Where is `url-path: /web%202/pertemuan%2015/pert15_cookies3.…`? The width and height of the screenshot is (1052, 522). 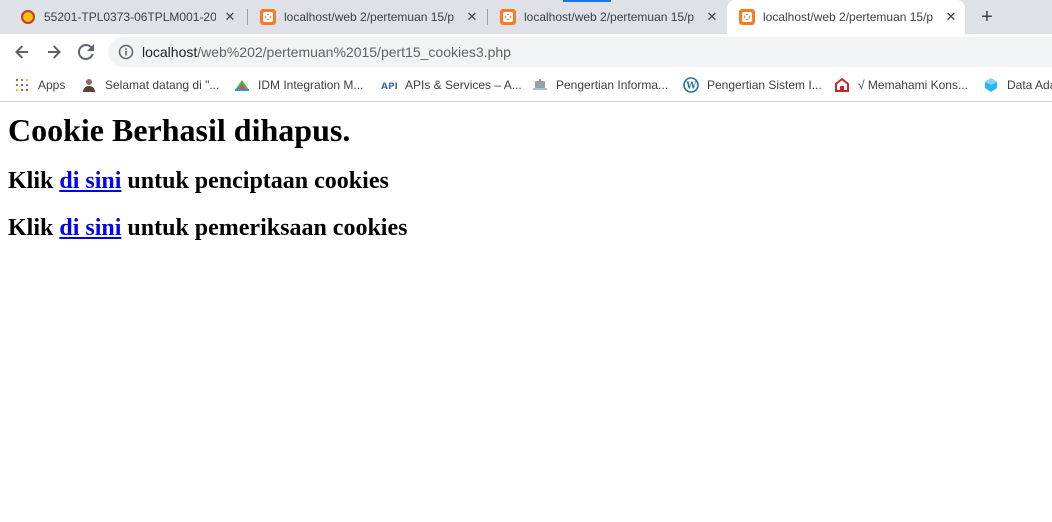
url-path: /web%202/pertemuan%2015/pert15_cookies3.… is located at coordinates (354, 52).